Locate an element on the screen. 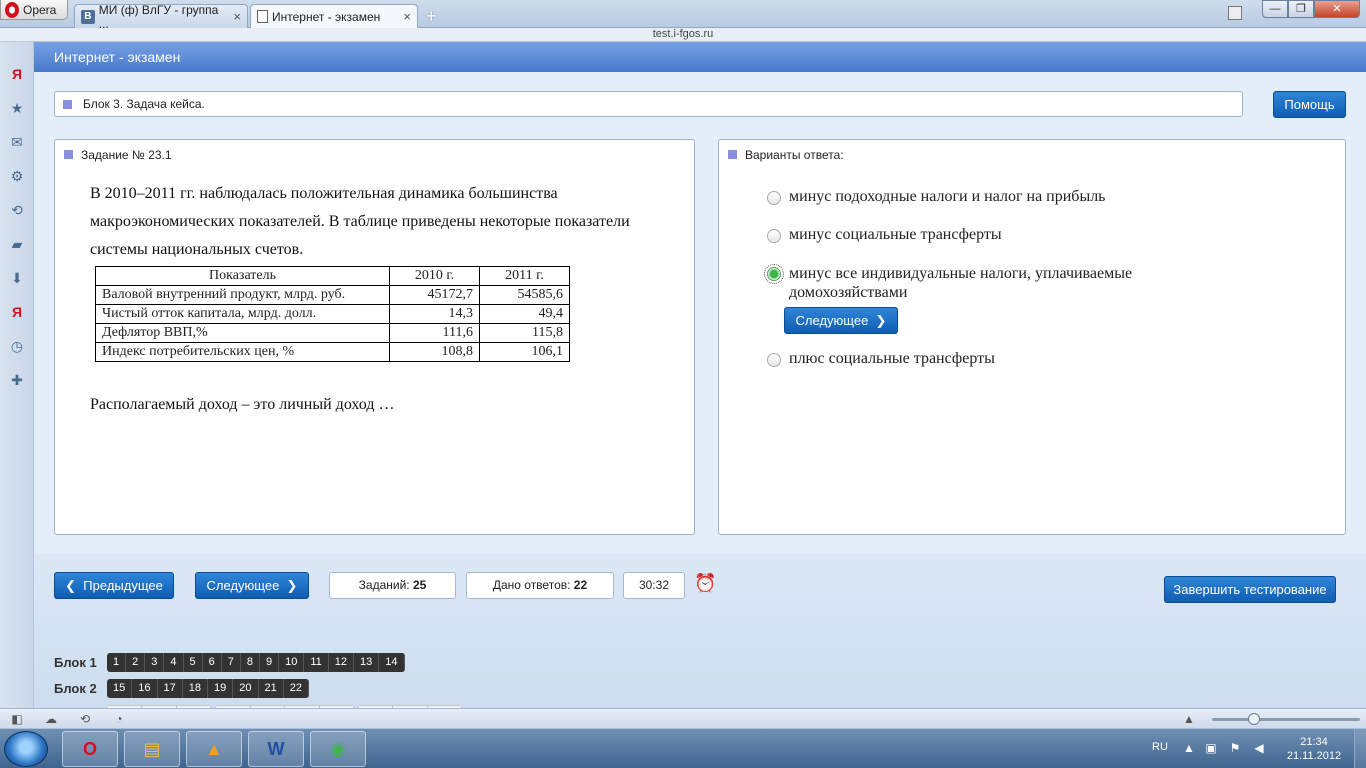  maximize-button: ❐ is located at coordinates (1301, 9).